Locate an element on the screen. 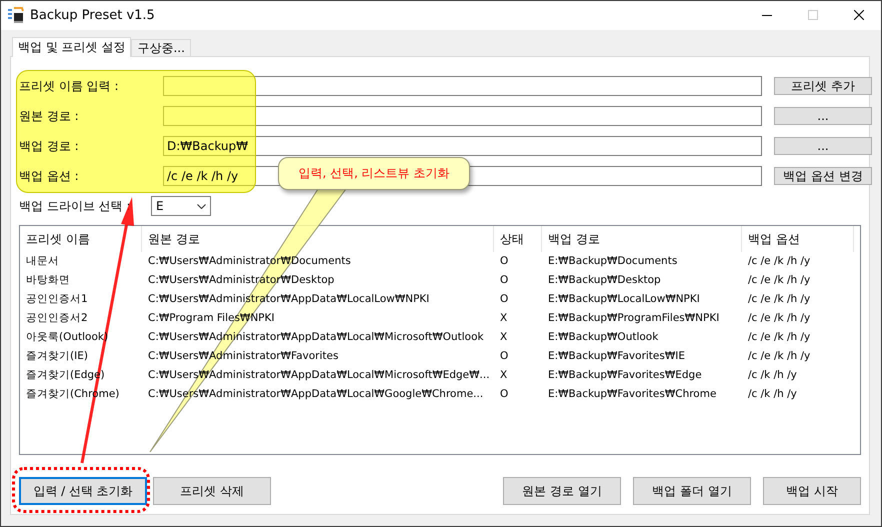 The height and width of the screenshot is (527, 882). action-button: 원본 경로 열기 is located at coordinates (562, 491).